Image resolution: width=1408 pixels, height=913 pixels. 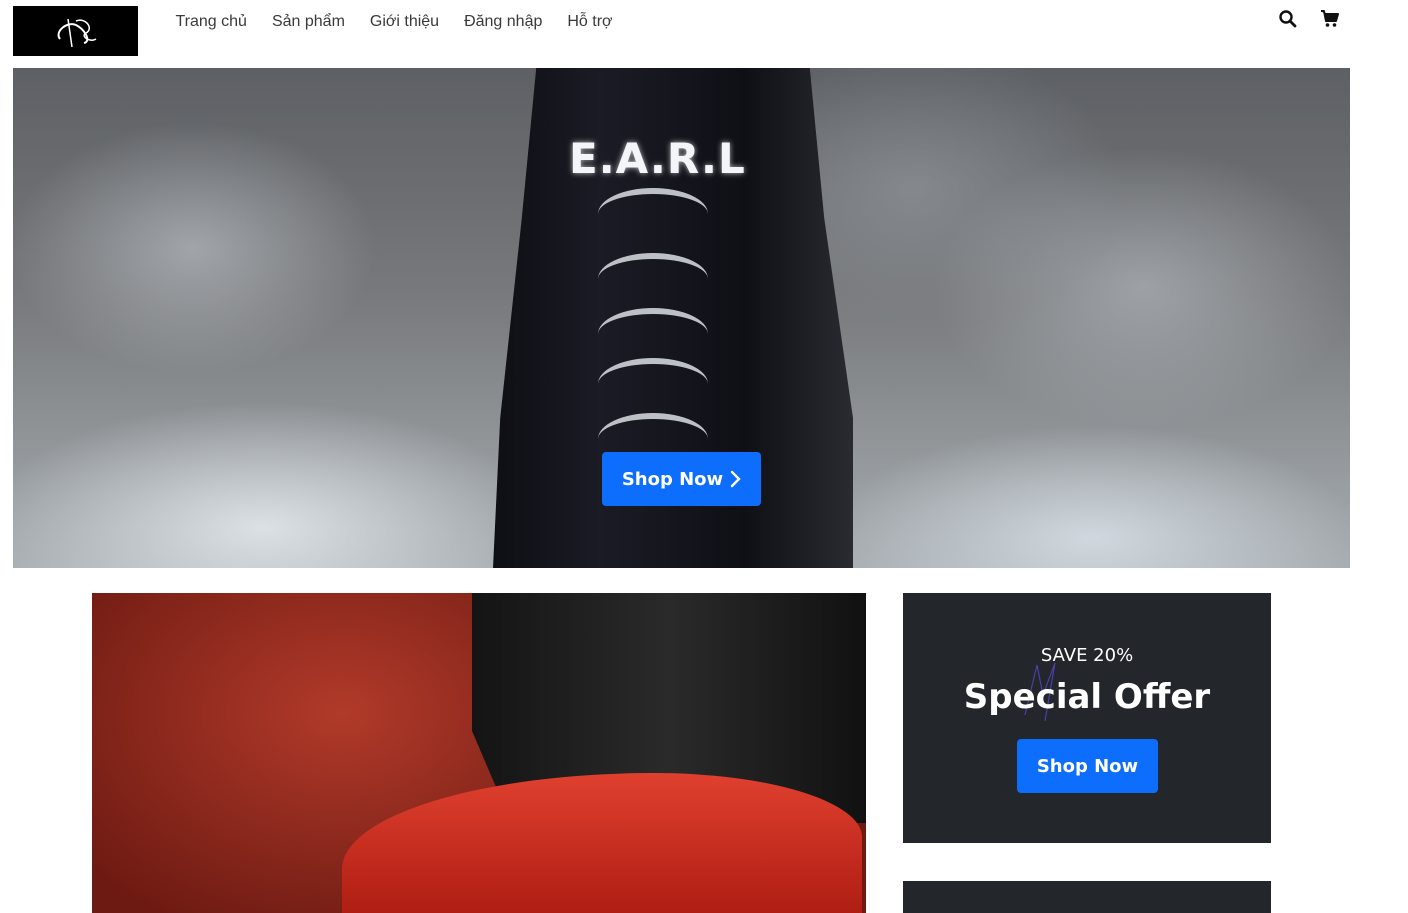 I want to click on hero-brand-text: E.A.R.L, so click(x=657, y=158).